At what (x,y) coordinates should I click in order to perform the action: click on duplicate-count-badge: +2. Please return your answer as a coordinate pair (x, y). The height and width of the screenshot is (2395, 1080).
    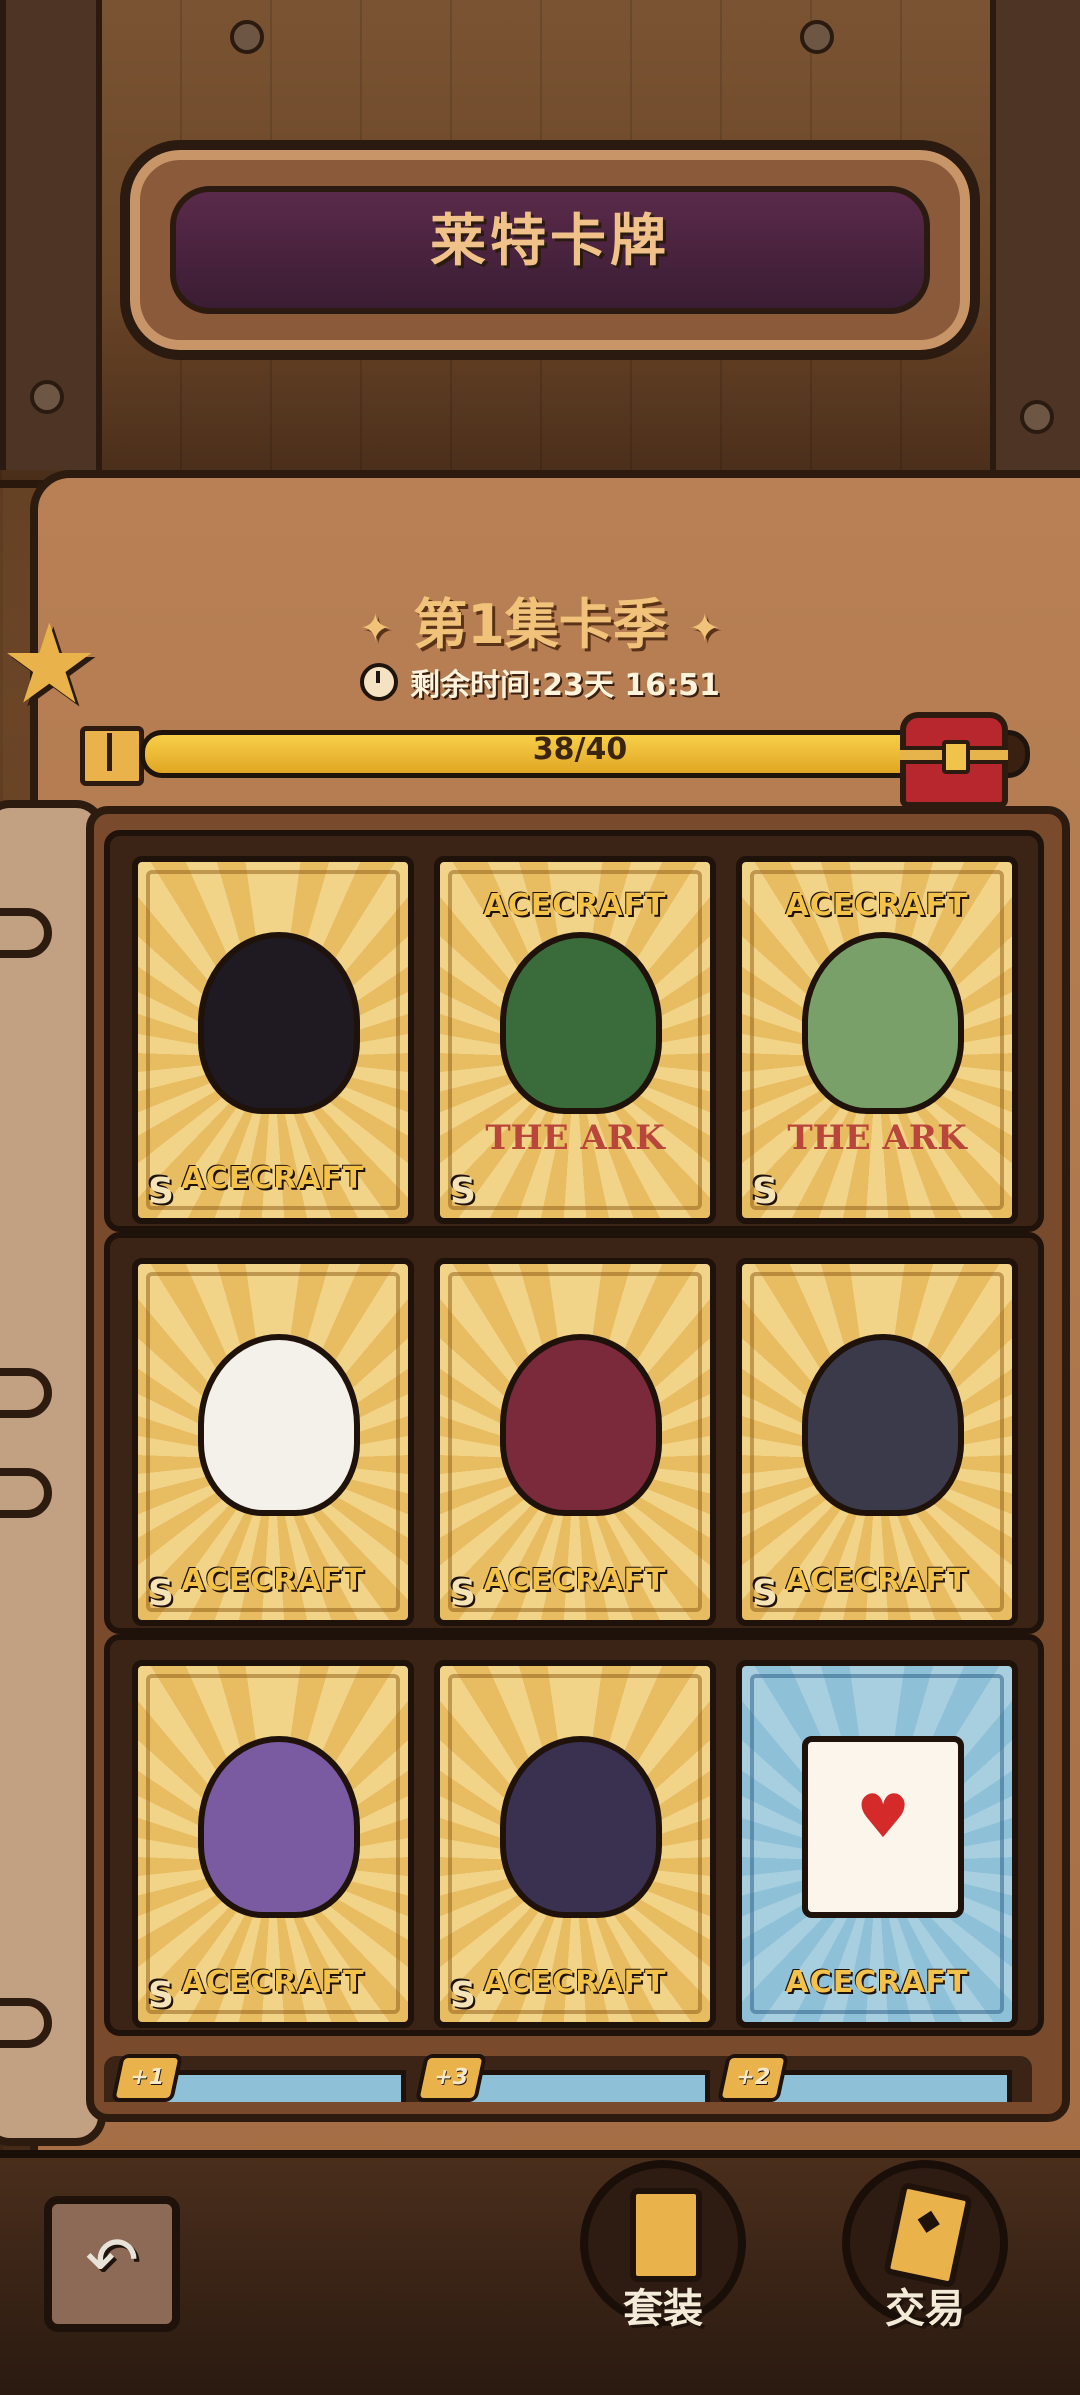
    Looking at the image, I should click on (753, 2078).